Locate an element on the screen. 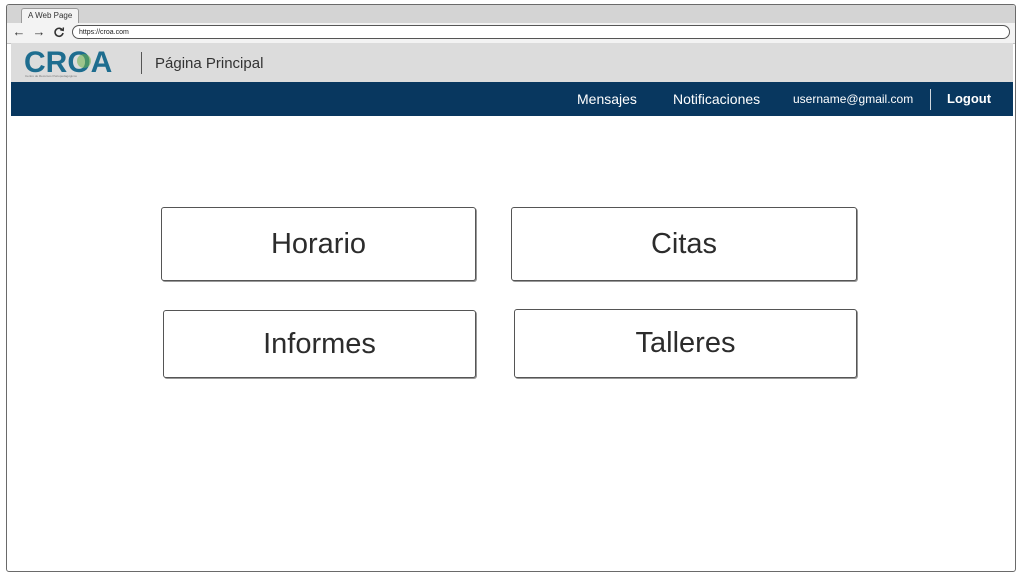 The height and width of the screenshot is (576, 1023). page-title: Página Principal is located at coordinates (209, 63).